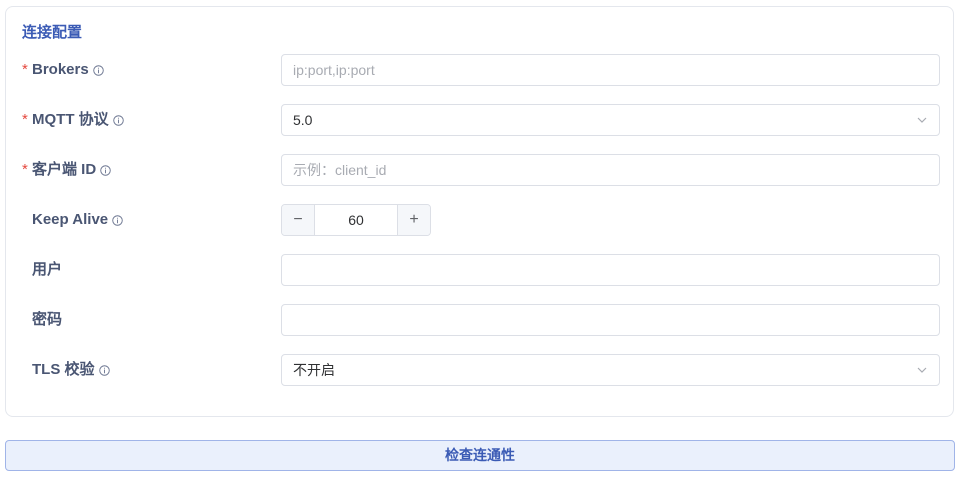 This screenshot has width=960, height=482. I want to click on decrement-button: −, so click(298, 220).